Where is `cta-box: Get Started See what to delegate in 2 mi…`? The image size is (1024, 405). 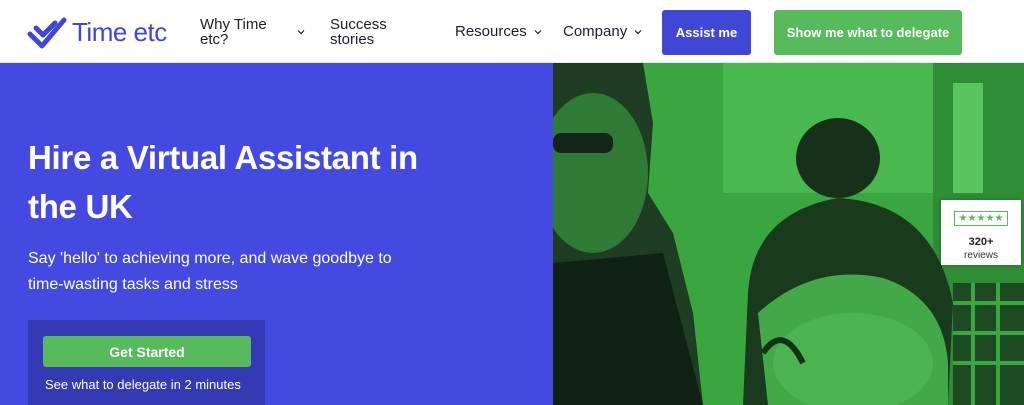
cta-box: Get Started See what to delegate in 2 mi… is located at coordinates (146, 362).